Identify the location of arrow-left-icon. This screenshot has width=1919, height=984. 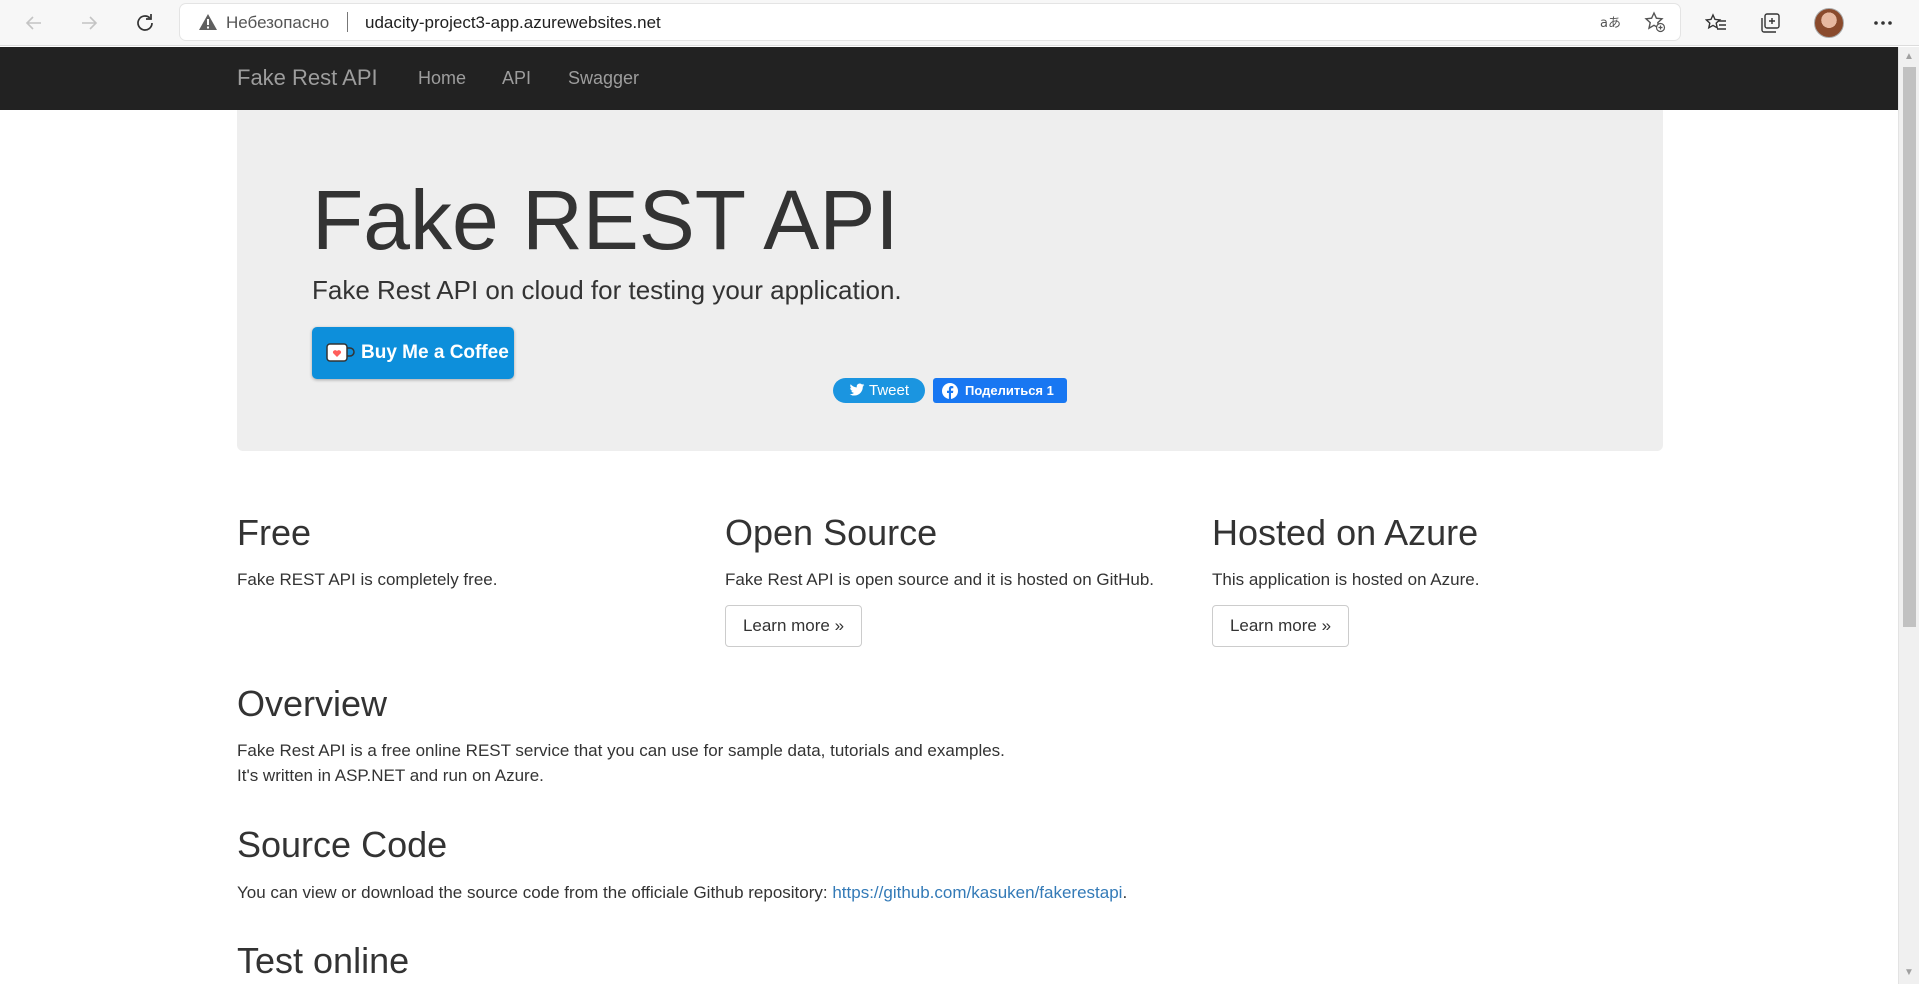
(33, 23).